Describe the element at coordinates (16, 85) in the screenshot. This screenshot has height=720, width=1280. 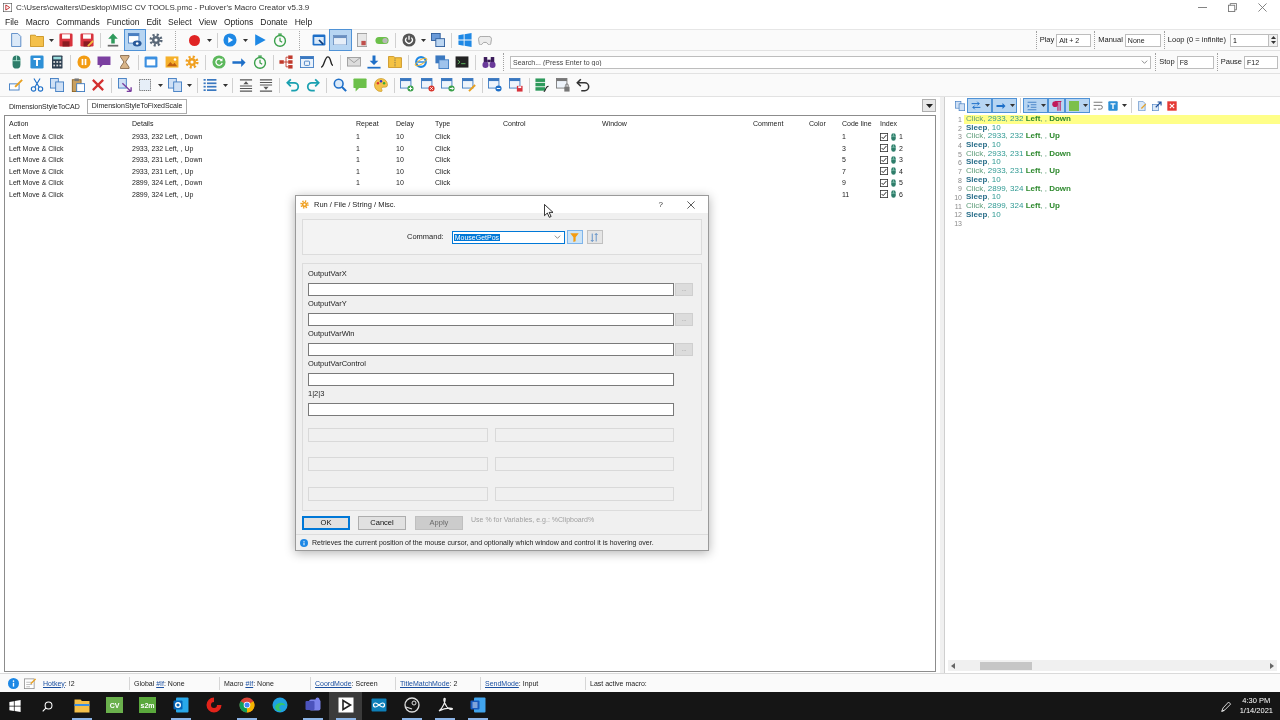
I see `pencil-box-icon` at that location.